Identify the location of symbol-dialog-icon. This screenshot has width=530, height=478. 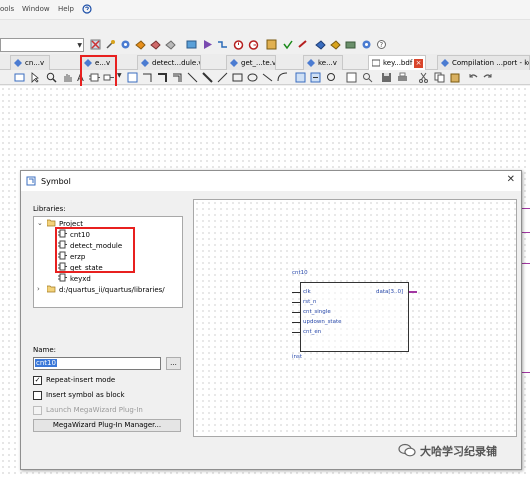
(31, 181).